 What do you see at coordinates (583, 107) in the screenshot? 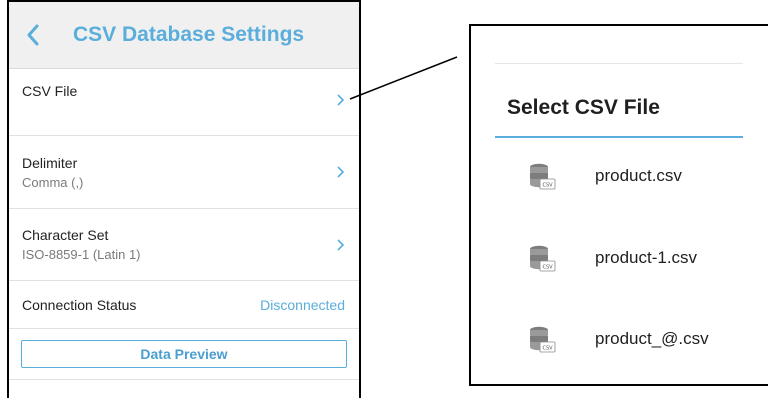
I see `dialog-title: Select CSV File` at bounding box center [583, 107].